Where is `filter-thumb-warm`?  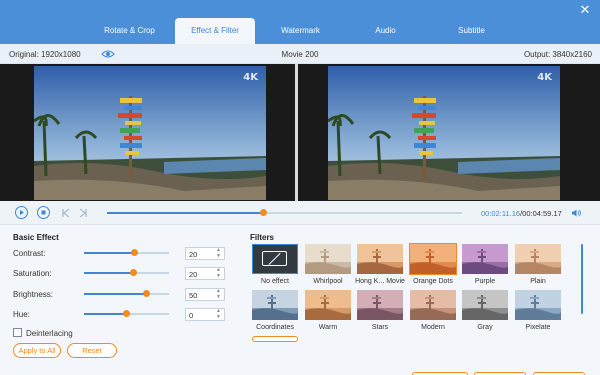
filter-thumb-warm is located at coordinates (328, 305).